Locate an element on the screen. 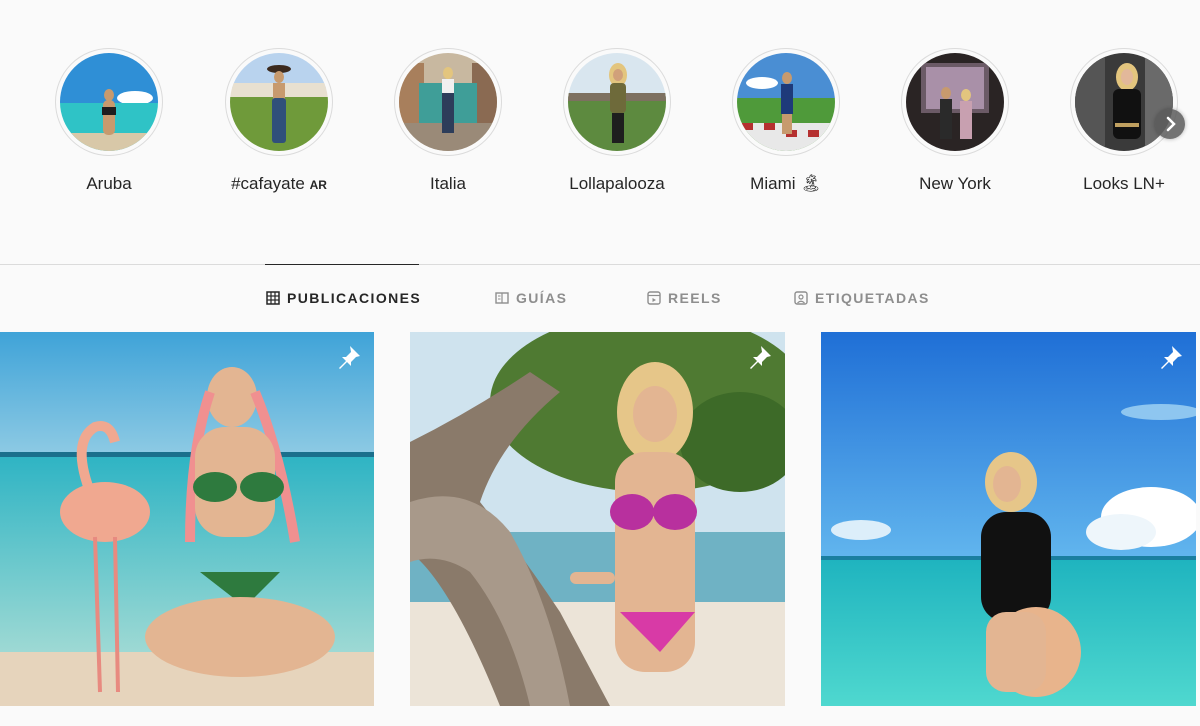 The width and height of the screenshot is (1200, 726). highlight-label: #cafayate AR is located at coordinates (279, 183).